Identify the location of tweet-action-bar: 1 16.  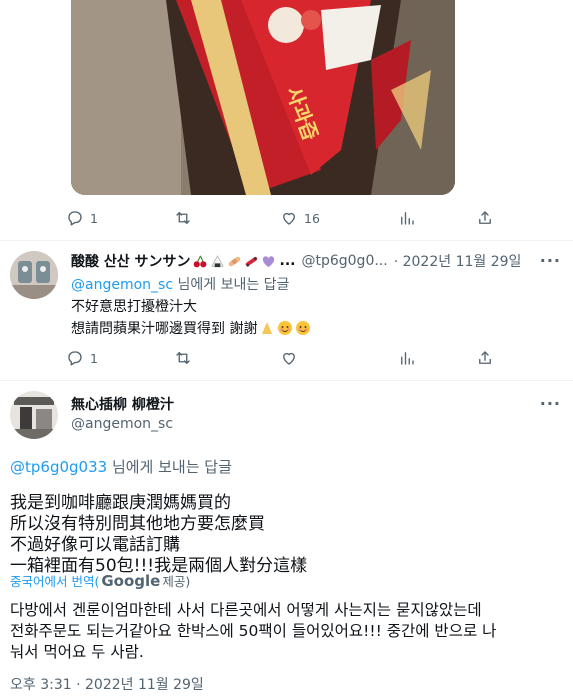
(286, 218).